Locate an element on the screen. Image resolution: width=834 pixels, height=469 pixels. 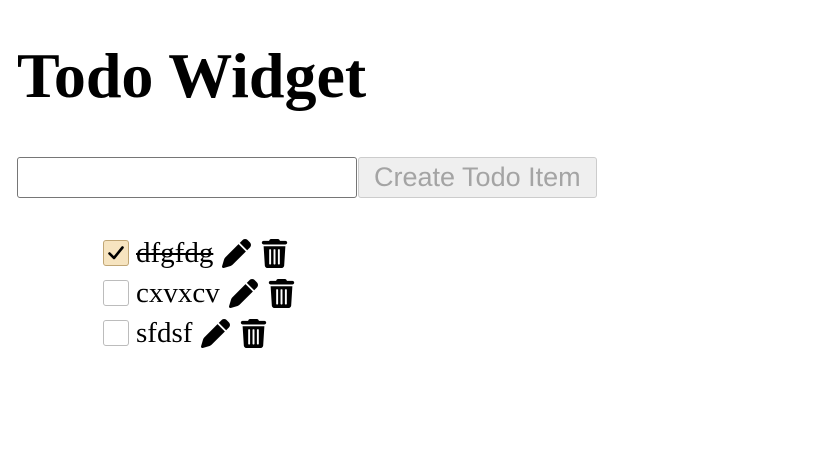
todo-item: sfdsf is located at coordinates (203, 333).